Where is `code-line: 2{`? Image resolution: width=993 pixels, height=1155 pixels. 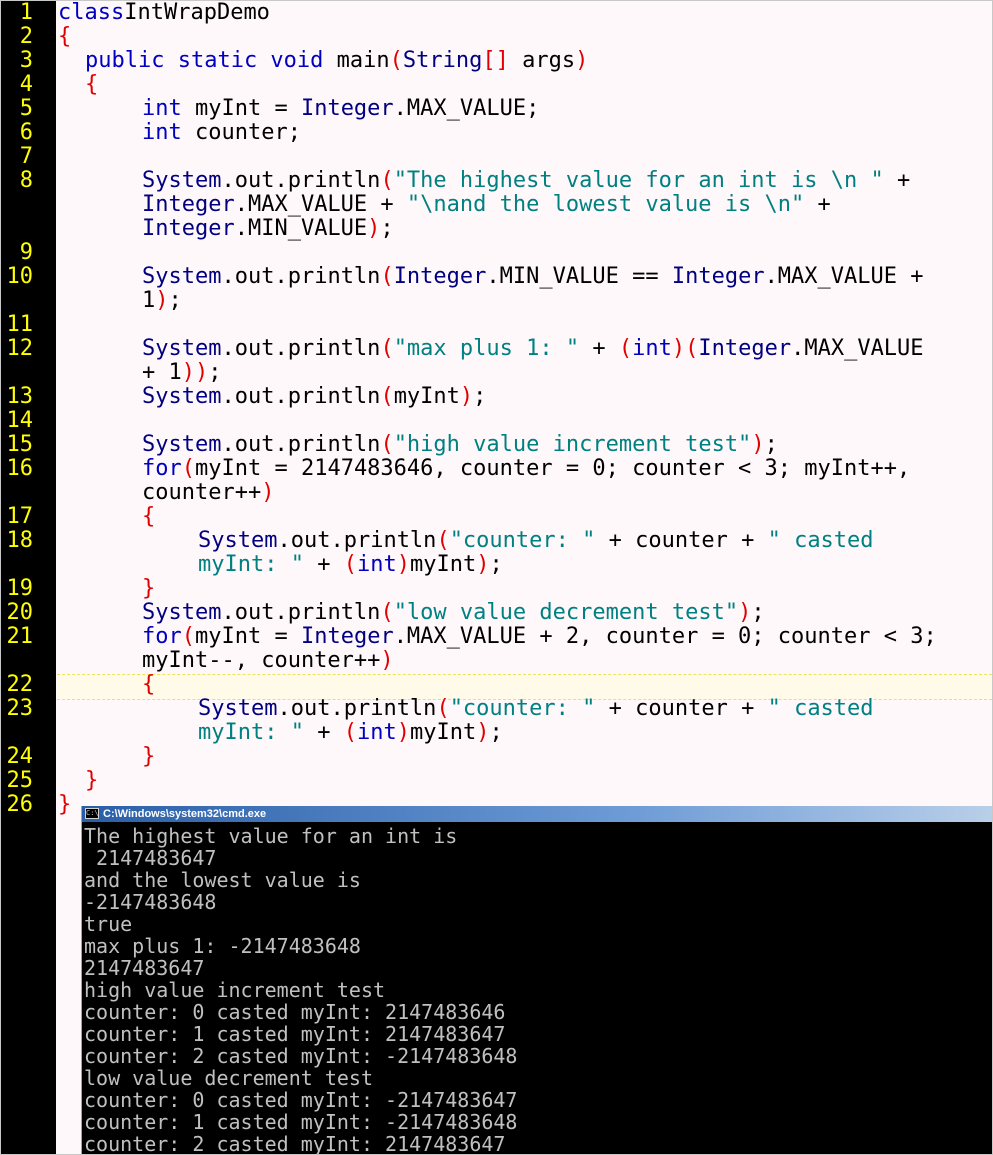
code-line: 2{ is located at coordinates (496, 37).